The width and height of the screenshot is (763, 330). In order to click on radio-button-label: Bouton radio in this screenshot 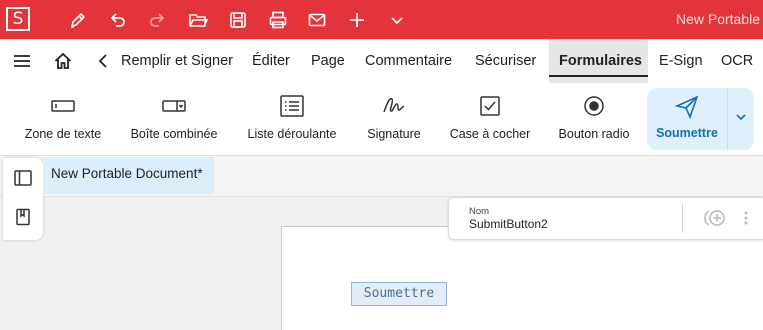, I will do `click(594, 134)`.